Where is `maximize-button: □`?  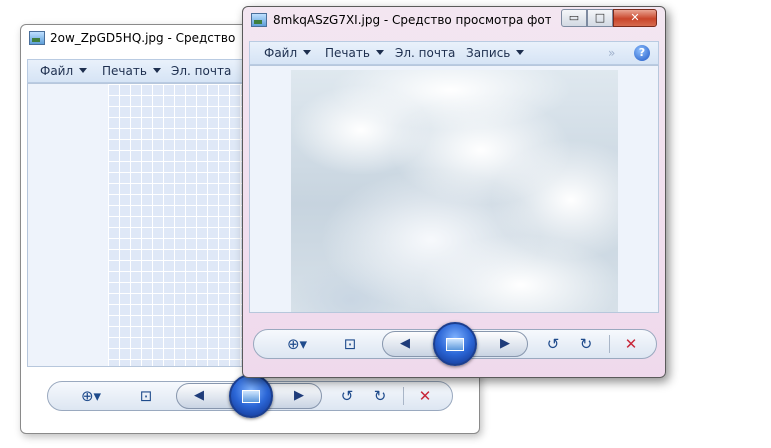 maximize-button: □ is located at coordinates (600, 18).